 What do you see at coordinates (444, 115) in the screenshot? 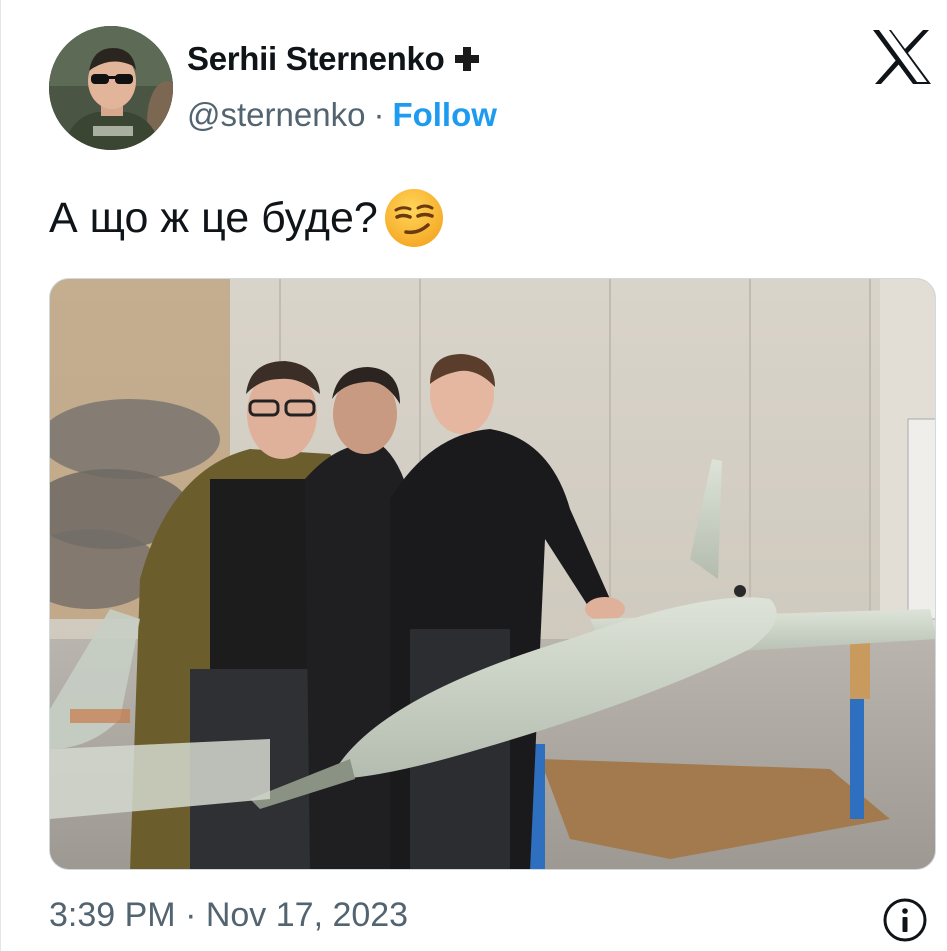
I see `follow-button: Follow` at bounding box center [444, 115].